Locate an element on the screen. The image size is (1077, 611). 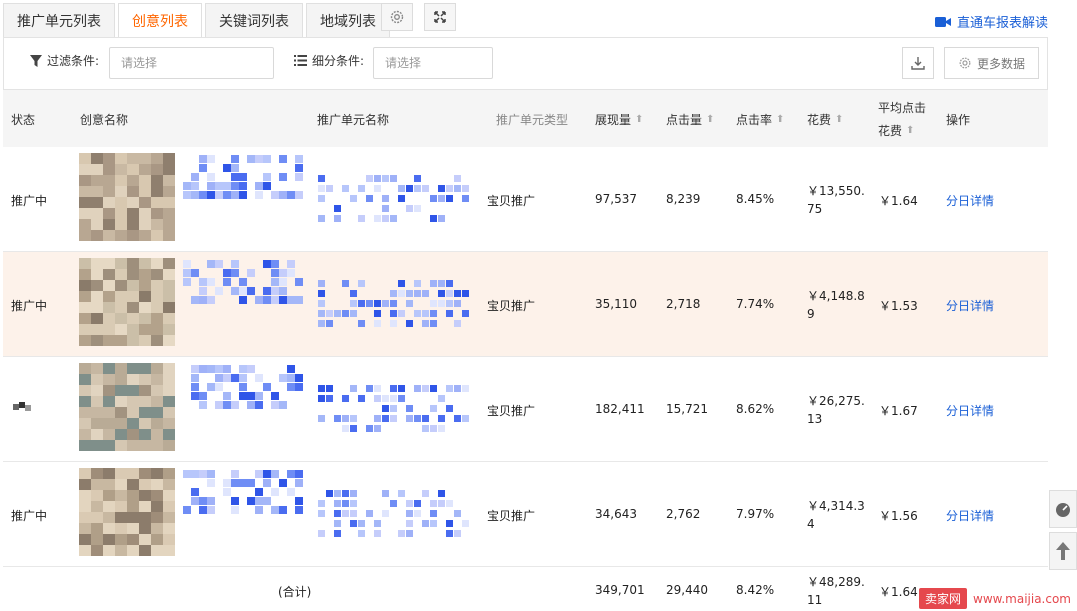
download-icon is located at coordinates (918, 63).